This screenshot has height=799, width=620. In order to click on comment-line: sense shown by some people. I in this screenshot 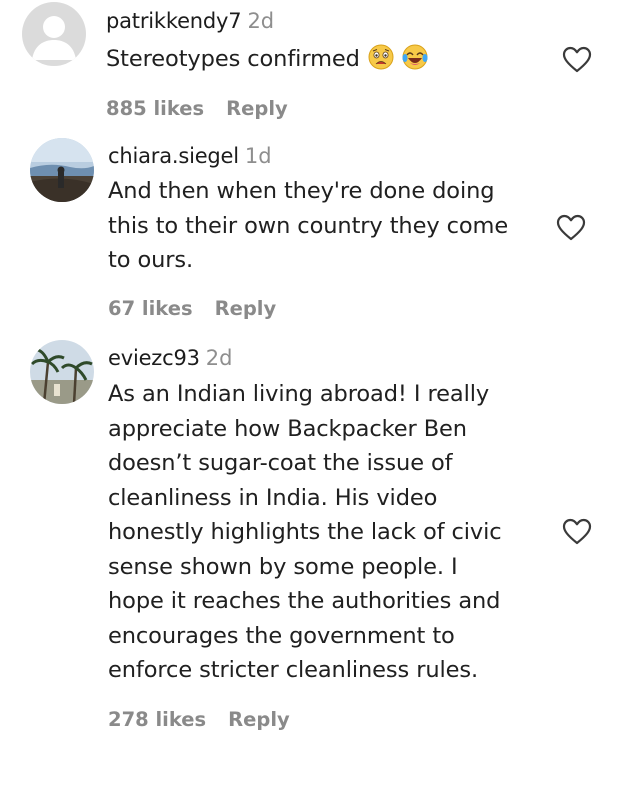, I will do `click(283, 566)`.